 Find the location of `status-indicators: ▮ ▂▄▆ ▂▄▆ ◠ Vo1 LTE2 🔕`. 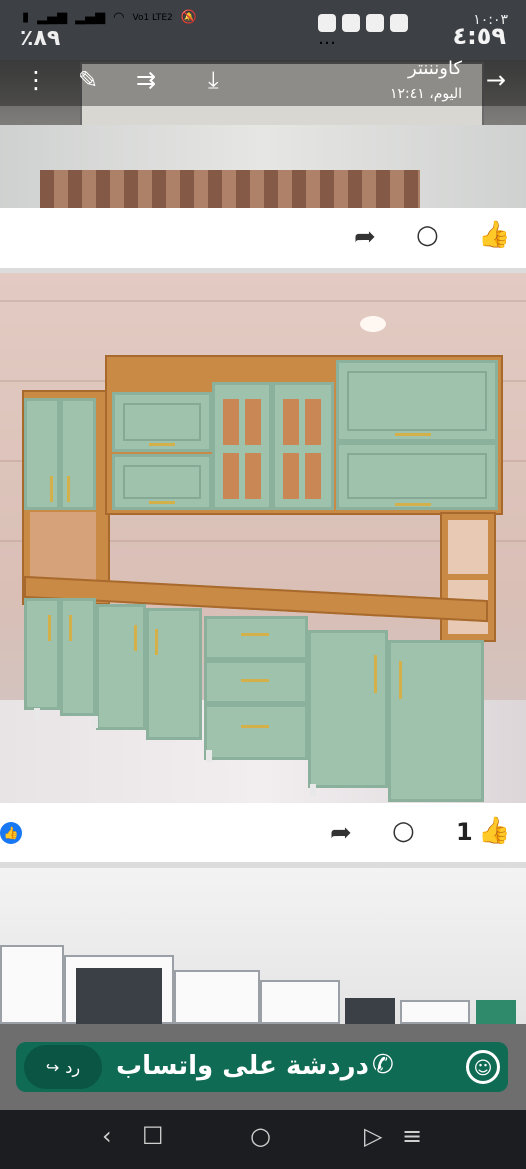

status-indicators: ▮ ▂▄▆ ▂▄▆ ◠ Vo1 LTE2 🔕 is located at coordinates (109, 17).